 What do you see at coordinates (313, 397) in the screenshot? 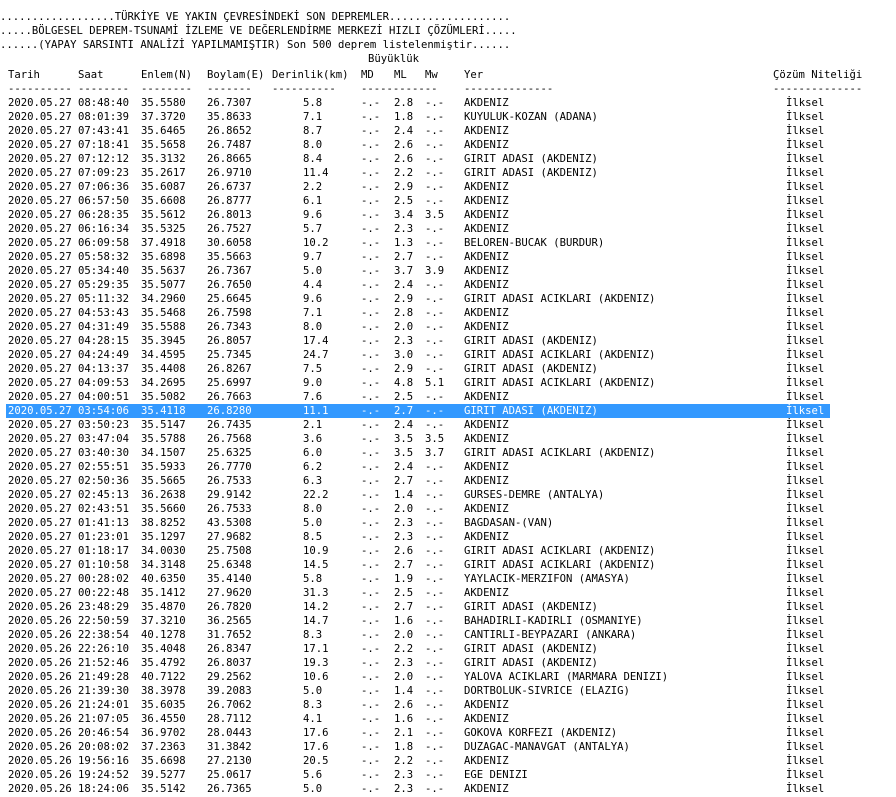
I see `row-depth: 7.6` at bounding box center [313, 397].